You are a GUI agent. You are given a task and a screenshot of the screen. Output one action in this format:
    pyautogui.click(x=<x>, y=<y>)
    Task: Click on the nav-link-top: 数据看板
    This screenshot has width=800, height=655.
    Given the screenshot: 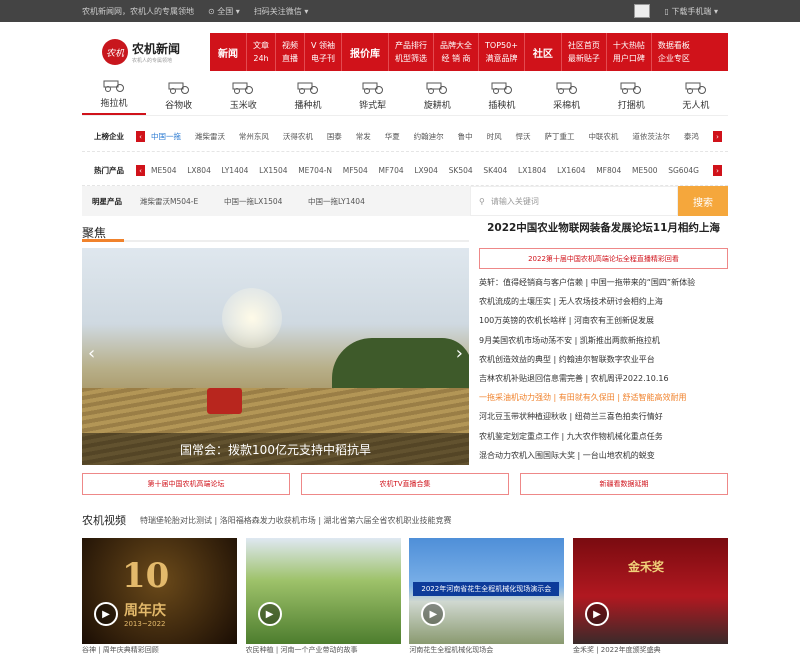 What is the action you would take?
    pyautogui.click(x=674, y=45)
    